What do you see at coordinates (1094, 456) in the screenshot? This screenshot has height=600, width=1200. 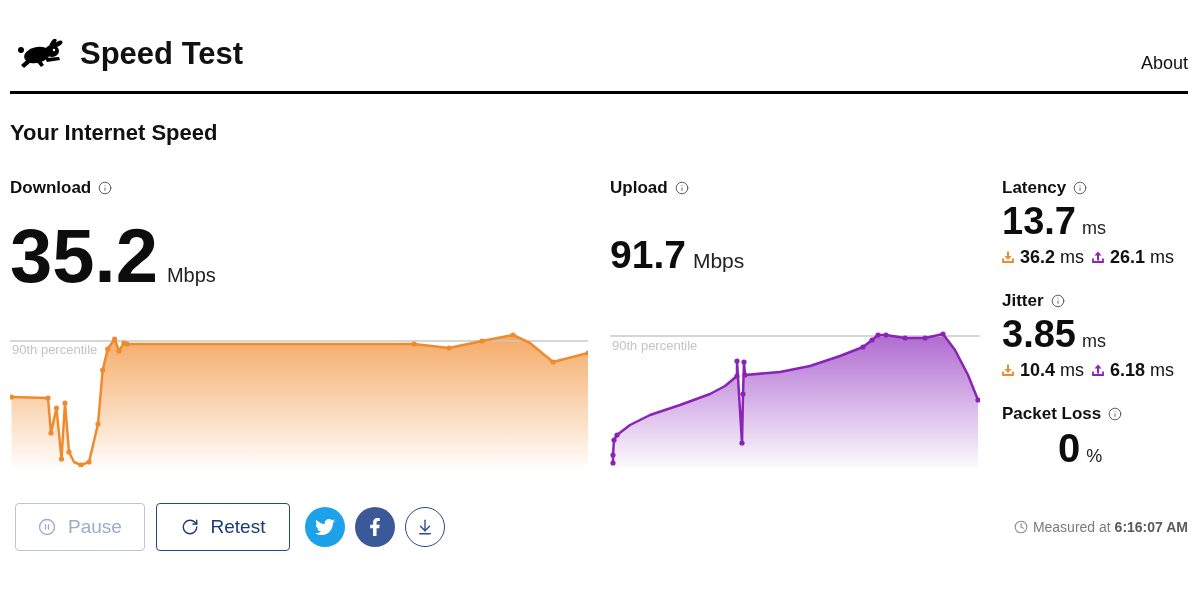 I see `stat-unit: %` at bounding box center [1094, 456].